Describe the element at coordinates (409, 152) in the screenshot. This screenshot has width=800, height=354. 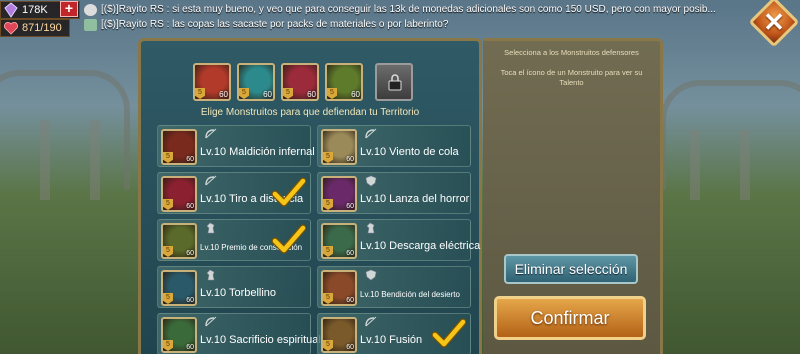
I see `monster-skill-name: Lv.10 Viento de cola` at that location.